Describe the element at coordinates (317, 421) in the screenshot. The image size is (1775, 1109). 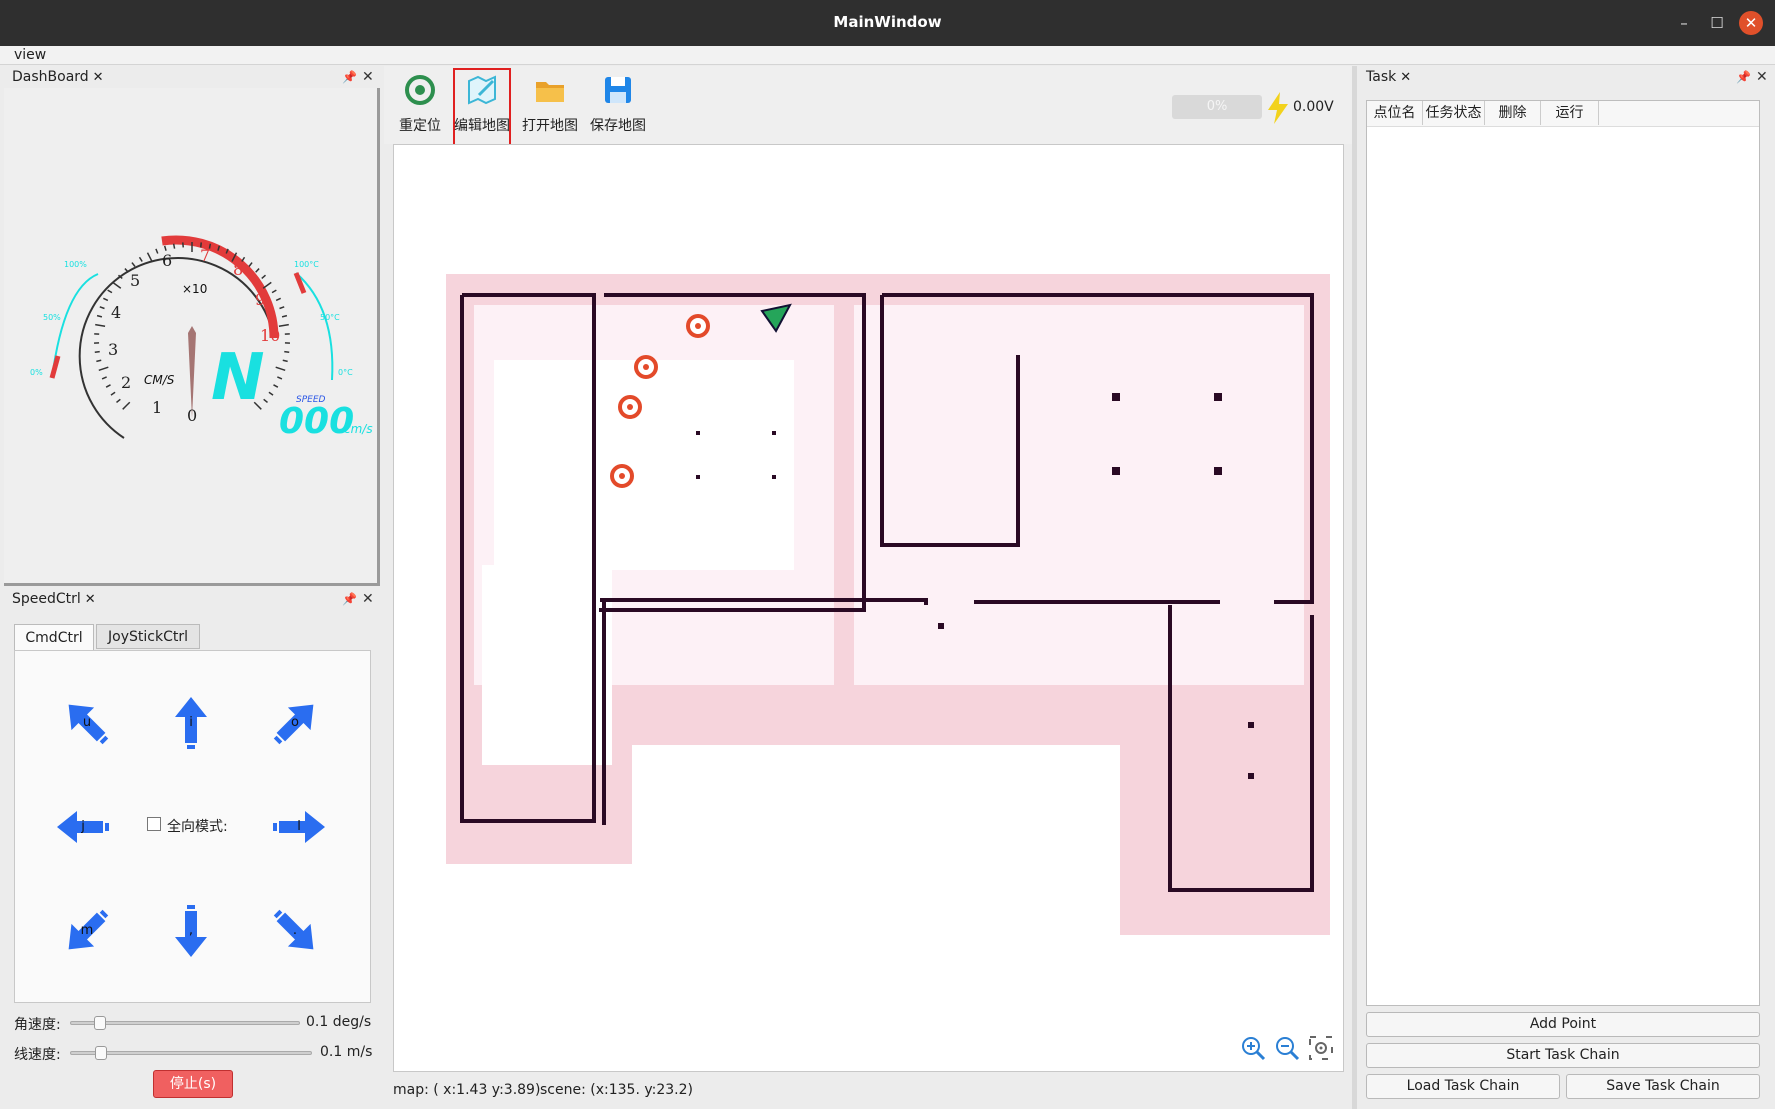
I see `speed-value: 000` at that location.